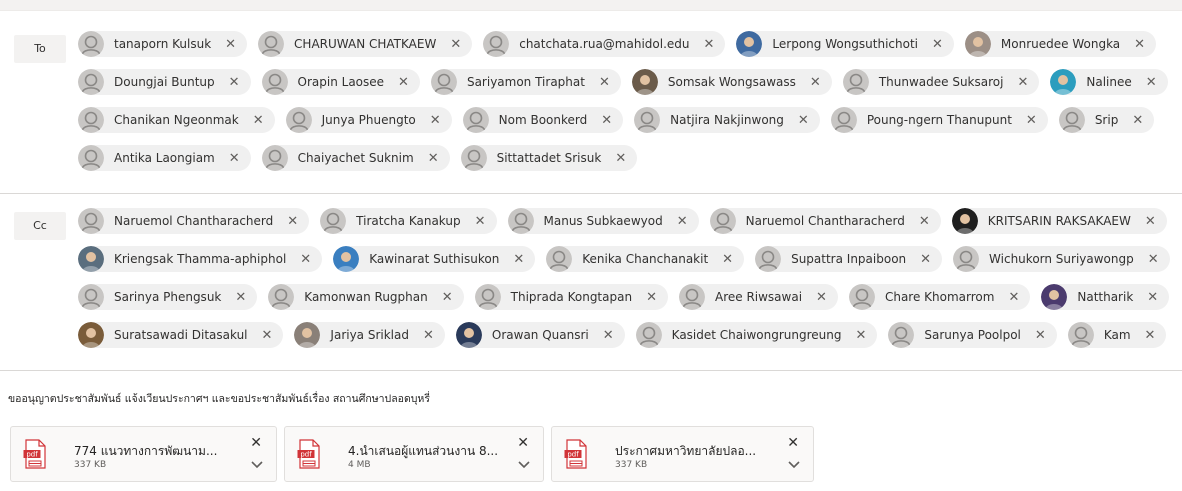 Image resolution: width=1182 pixels, height=491 pixels. What do you see at coordinates (1117, 335) in the screenshot?
I see `recipient-chip: Kam ✕` at bounding box center [1117, 335].